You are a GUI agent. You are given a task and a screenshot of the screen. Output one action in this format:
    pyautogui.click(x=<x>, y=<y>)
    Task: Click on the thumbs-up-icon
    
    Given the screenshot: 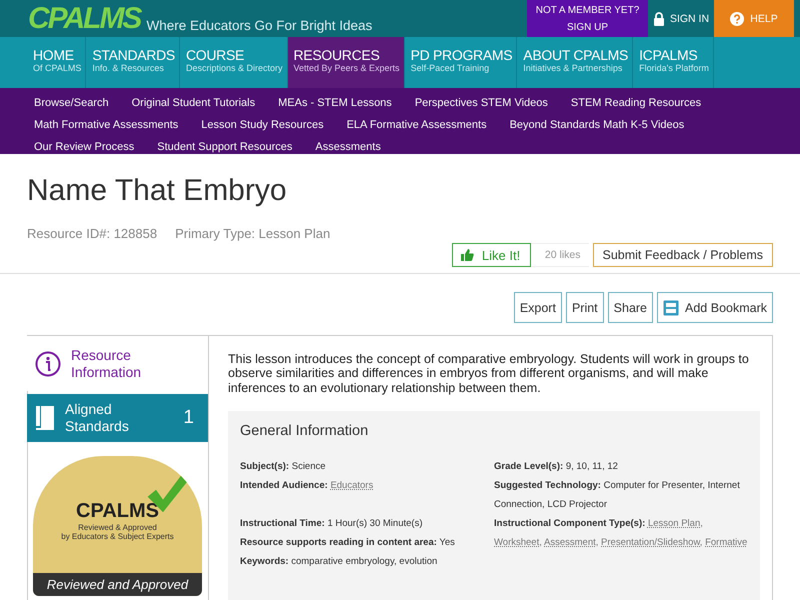 What is the action you would take?
    pyautogui.click(x=467, y=255)
    